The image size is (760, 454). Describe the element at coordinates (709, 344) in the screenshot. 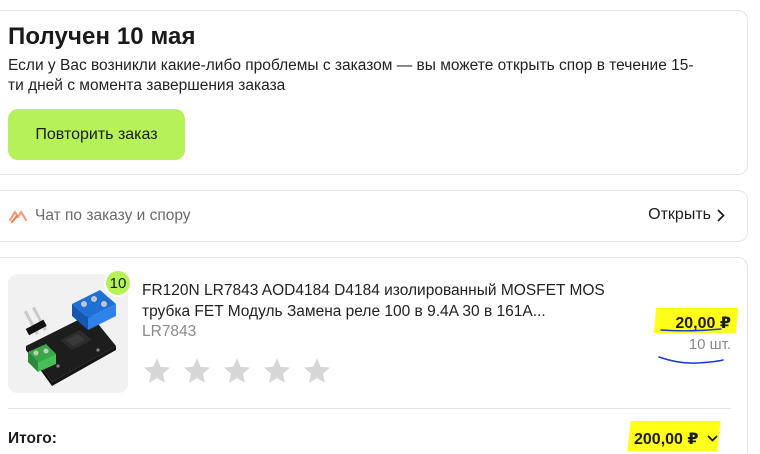

I see `unit-quantity: 10 шт.` at that location.